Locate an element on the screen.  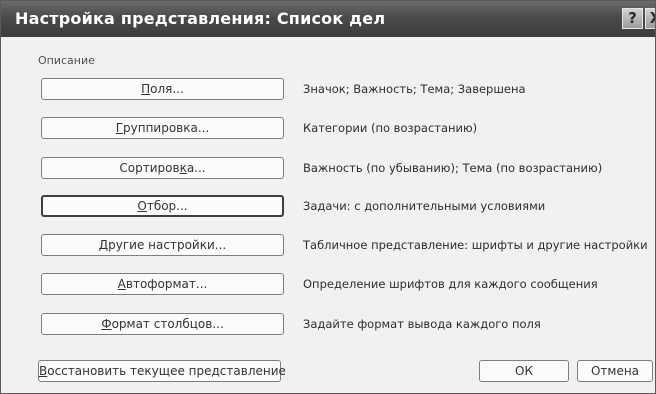
close-icon: X is located at coordinates (652, 18).